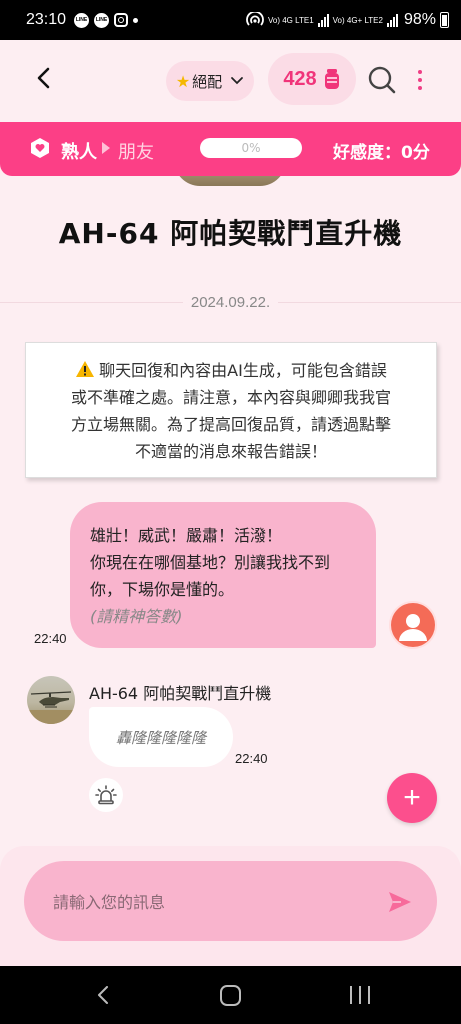 This screenshot has width=461, height=1024. I want to click on relationship-progress-bar: 0%, so click(251, 148).